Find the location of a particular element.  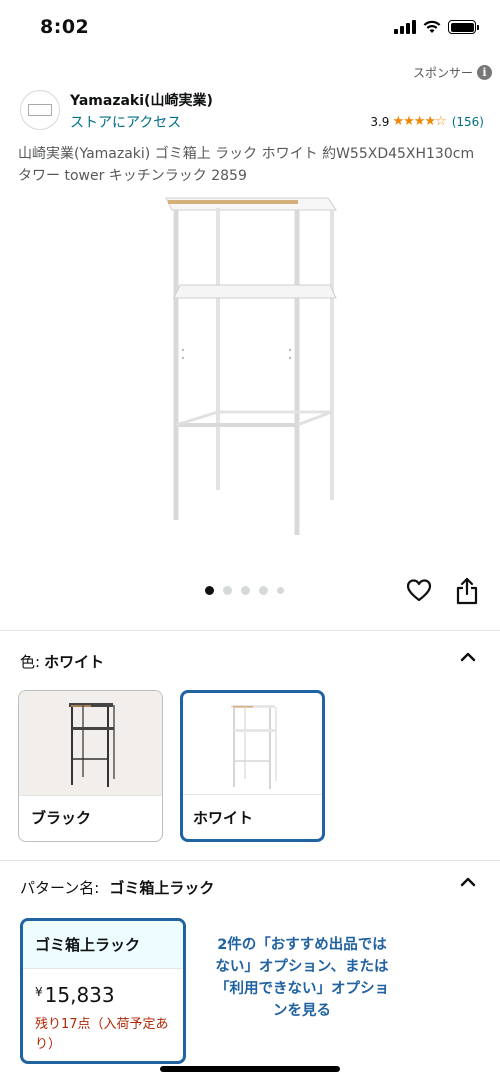

info-icon: i is located at coordinates (484, 72).